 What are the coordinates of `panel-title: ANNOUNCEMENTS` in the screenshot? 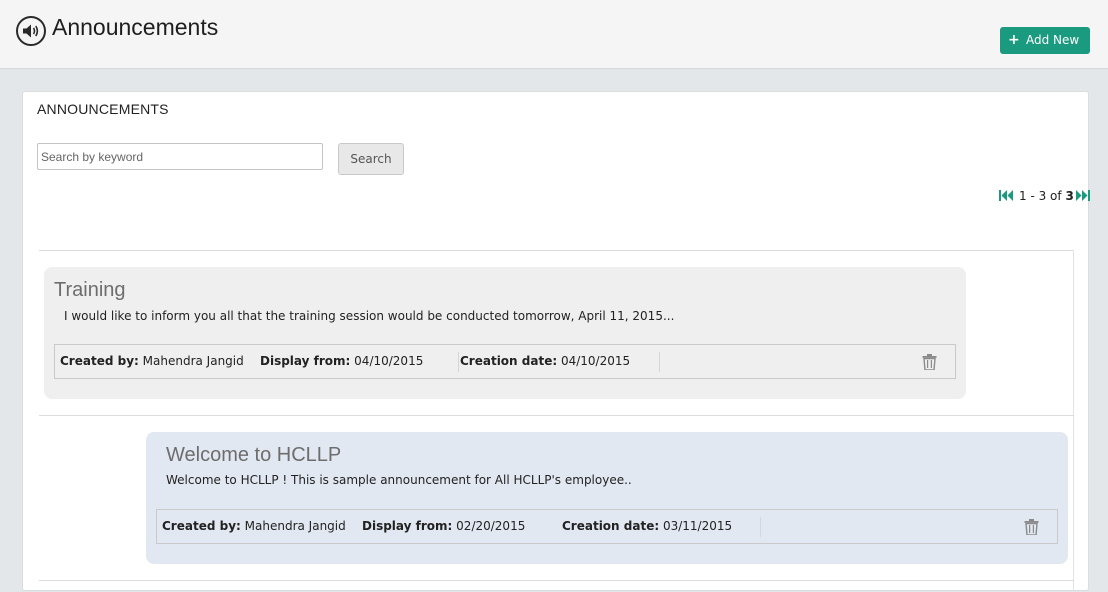 It's located at (103, 109).